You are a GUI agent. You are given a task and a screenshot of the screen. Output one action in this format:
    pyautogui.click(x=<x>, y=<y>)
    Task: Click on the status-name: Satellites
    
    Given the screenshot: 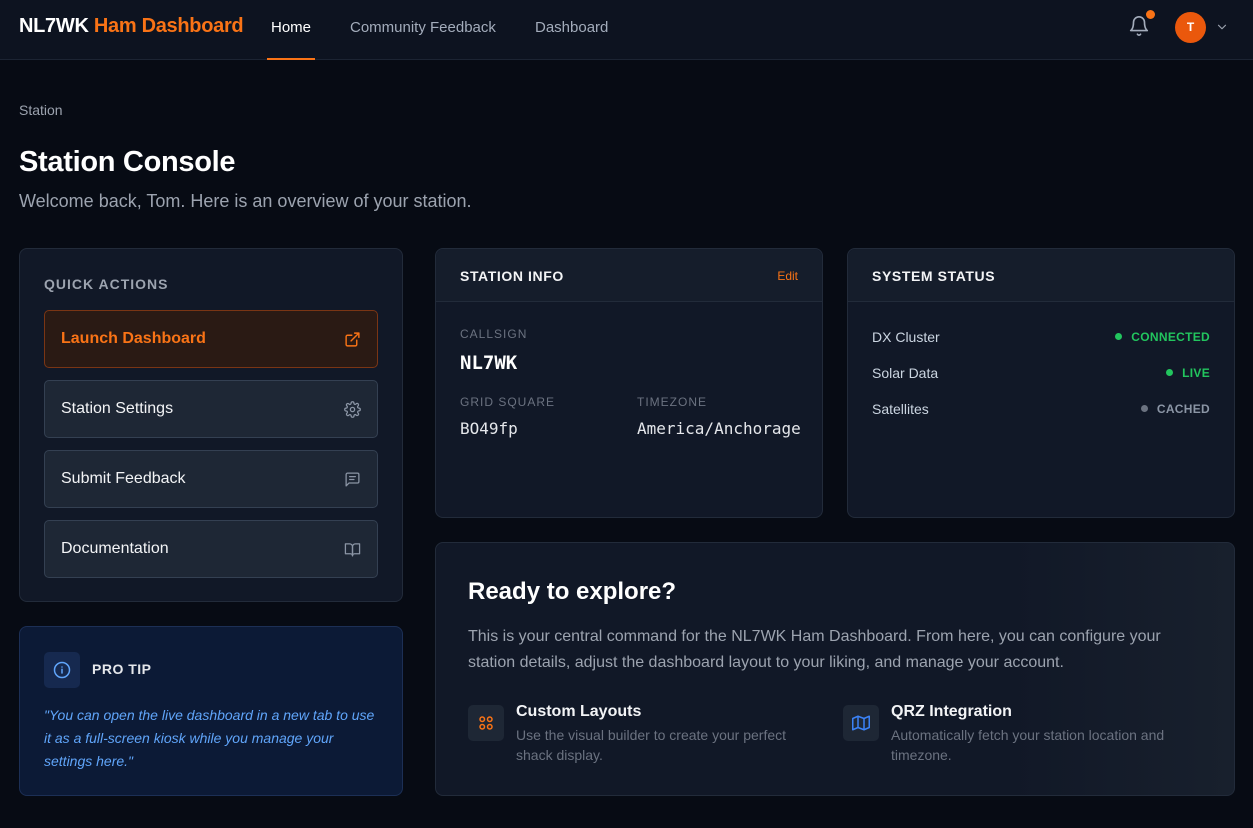 What is the action you would take?
    pyautogui.click(x=900, y=409)
    